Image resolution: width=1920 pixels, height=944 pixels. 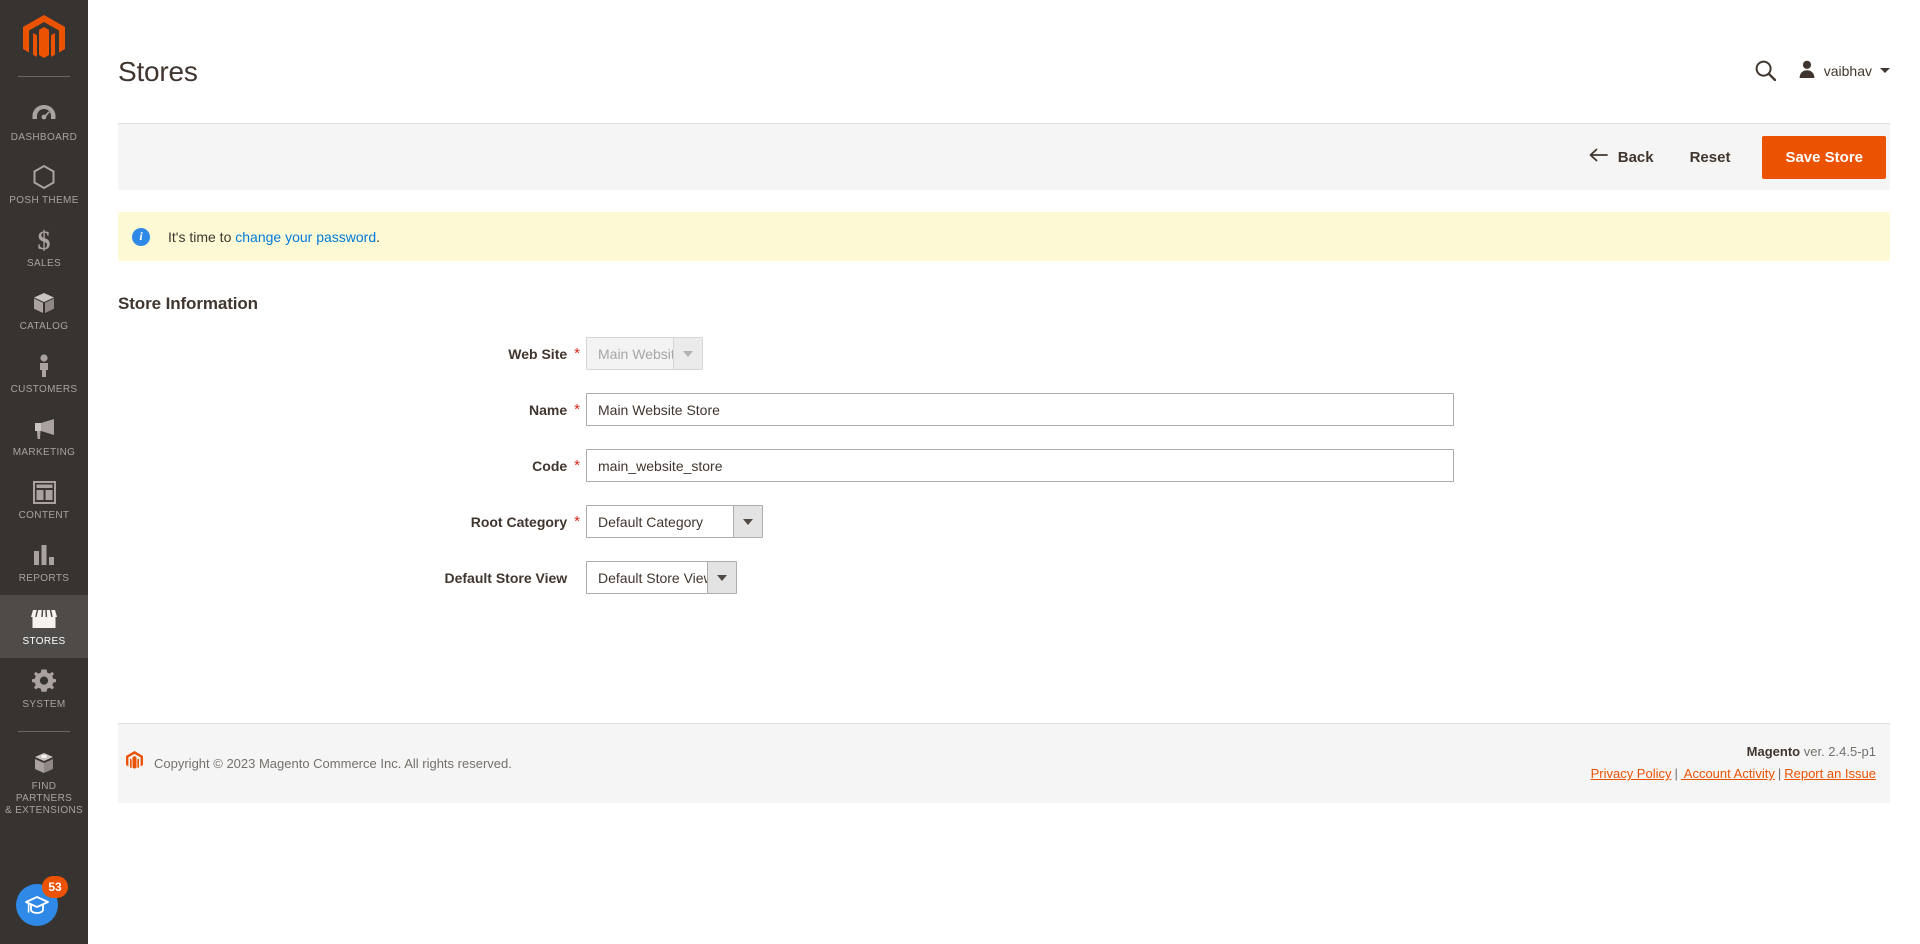 What do you see at coordinates (1635, 157) in the screenshot?
I see `back-button-label: Back` at bounding box center [1635, 157].